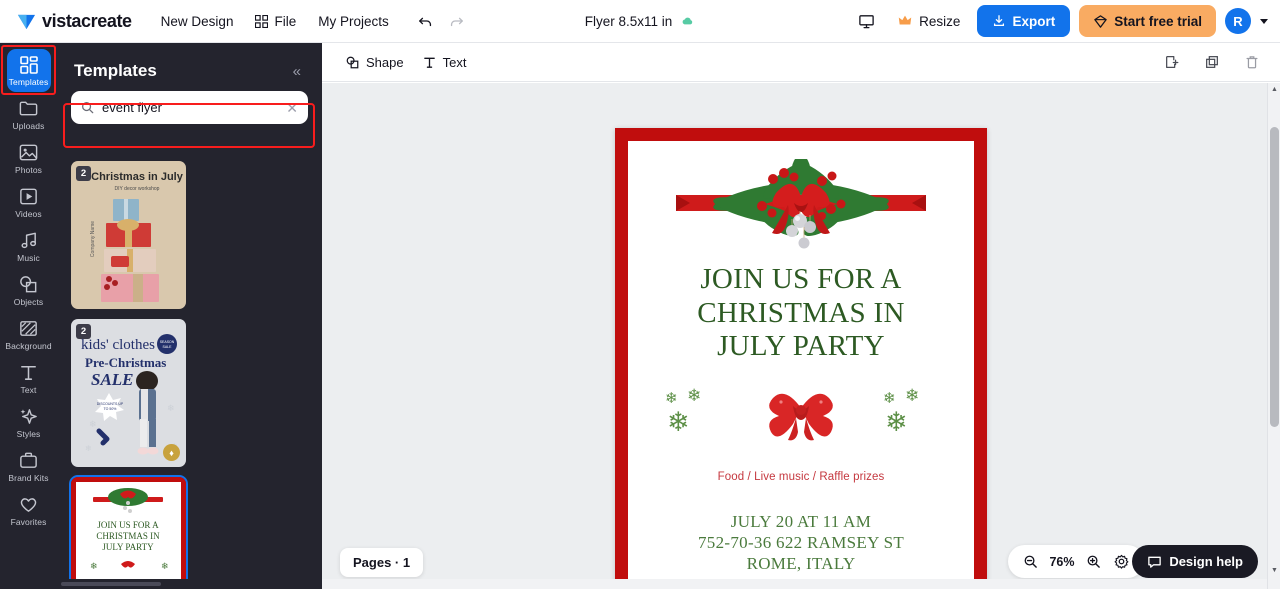  I want to click on sidebar-item-text: Text, so click(28, 378).